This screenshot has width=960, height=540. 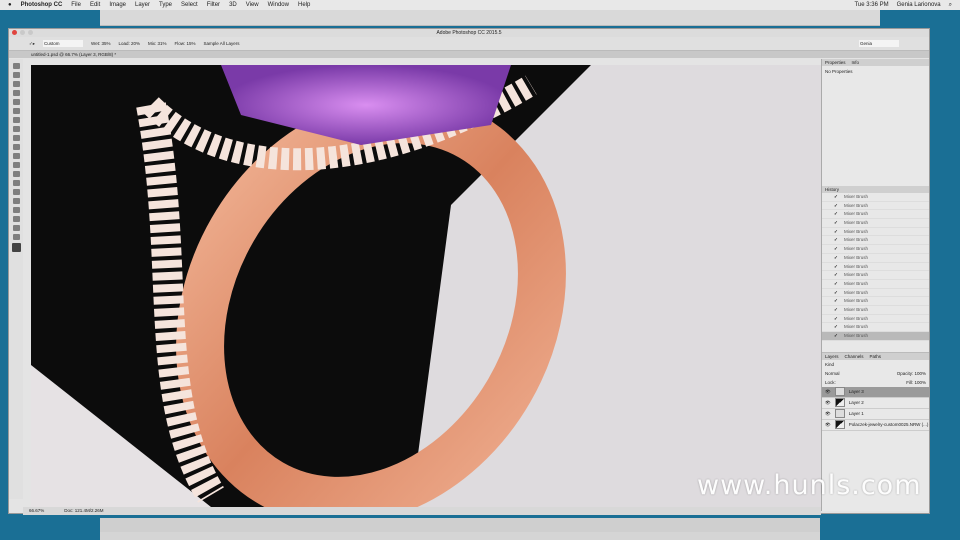 I want to click on zoom-tool-icon, so click(x=16, y=237).